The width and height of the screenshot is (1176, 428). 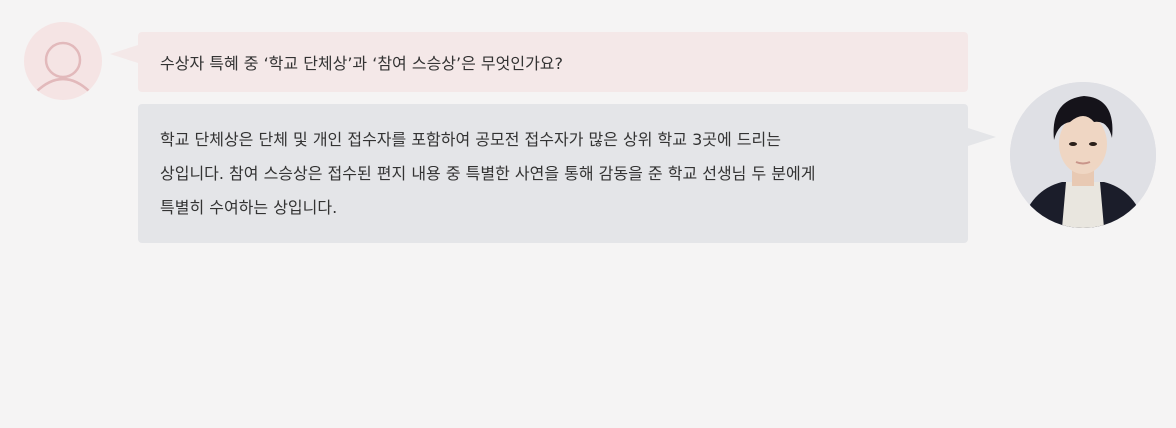 I want to click on guest-avatar, so click(x=1083, y=155).